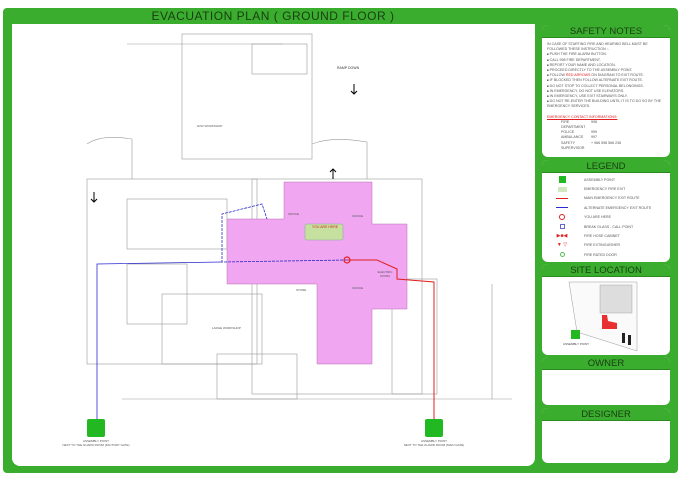 This screenshot has height=480, width=680. What do you see at coordinates (606, 309) in the screenshot?
I see `site-location-panel: SITE LOCATION ASSEMBLY POINT` at bounding box center [606, 309].